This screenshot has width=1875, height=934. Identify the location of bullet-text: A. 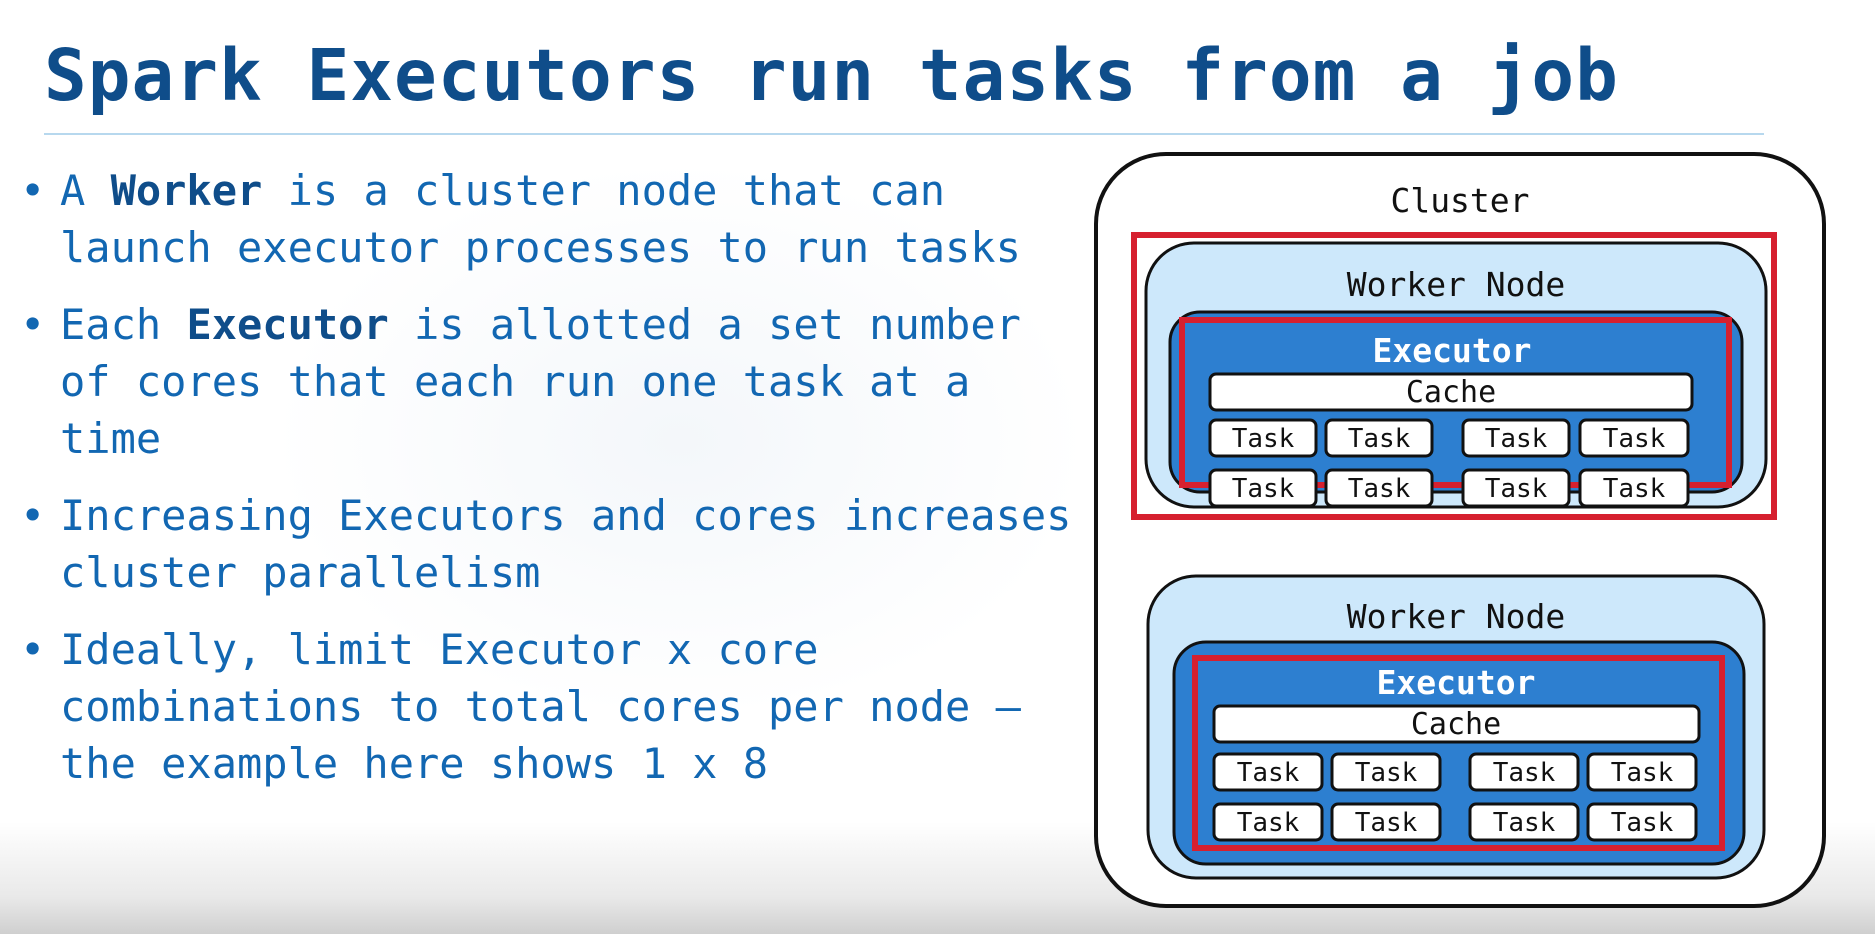
(85, 190).